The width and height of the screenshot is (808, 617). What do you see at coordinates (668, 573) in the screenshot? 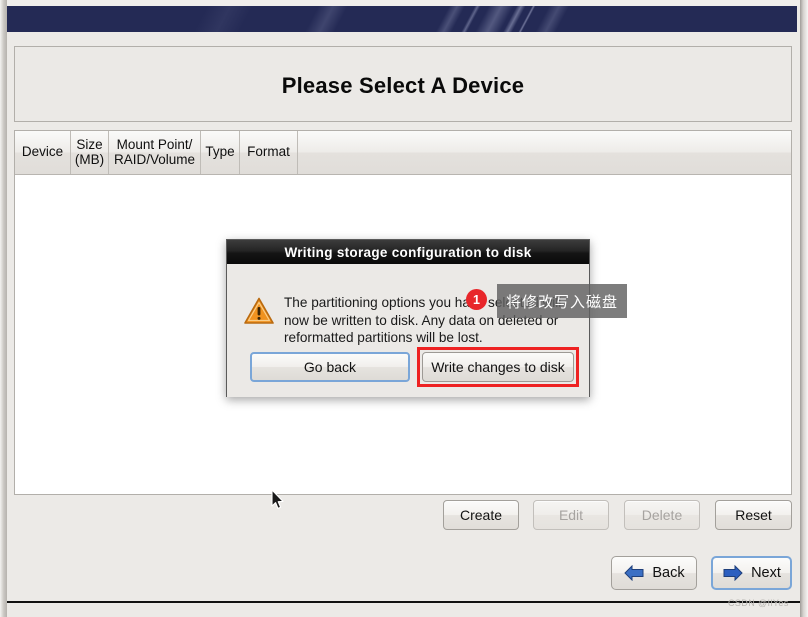
I see `back-button-label: Back` at bounding box center [668, 573].